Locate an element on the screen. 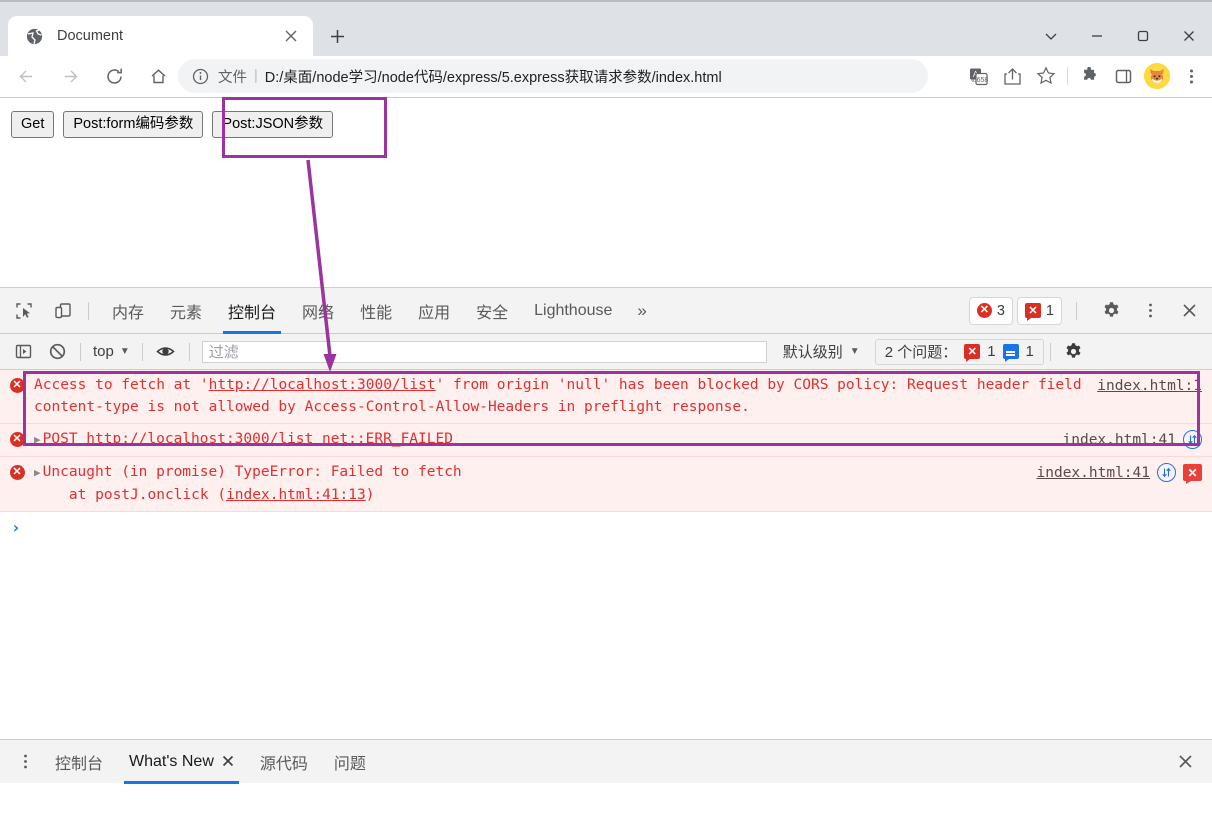  new-tab-button is located at coordinates (337, 36).